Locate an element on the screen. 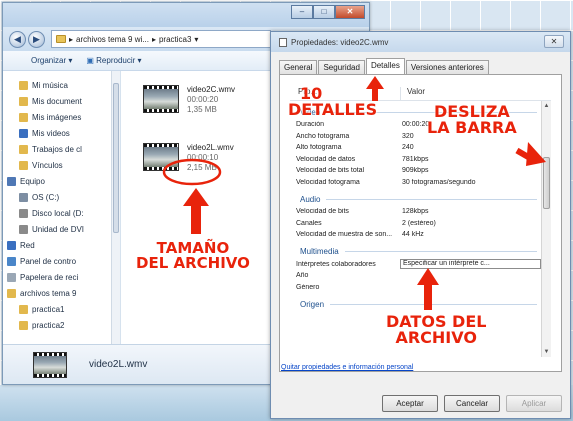 This screenshot has height=421, width=573. property-value: 2 (estéreo) is located at coordinates (419, 223).